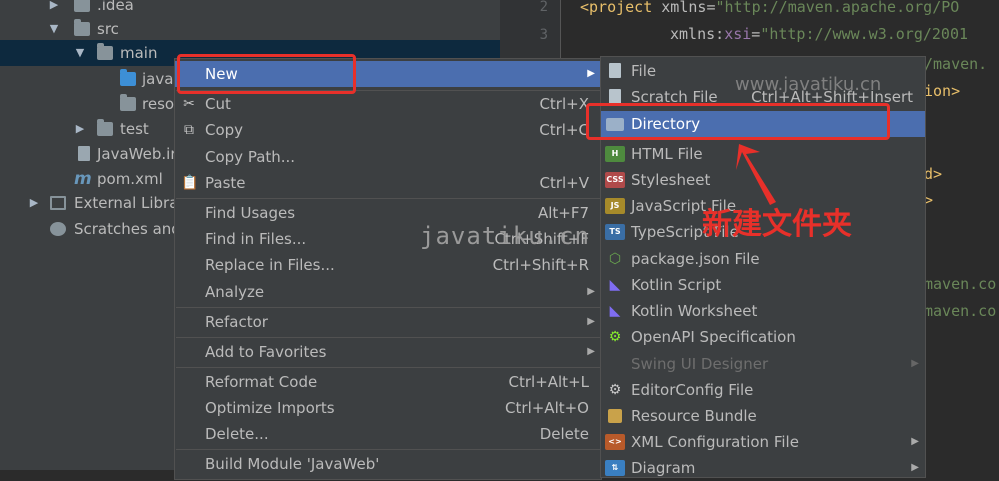 The image size is (999, 481). Describe the element at coordinates (700, 364) in the screenshot. I see `menu-item-label: Swing UI Designer` at that location.